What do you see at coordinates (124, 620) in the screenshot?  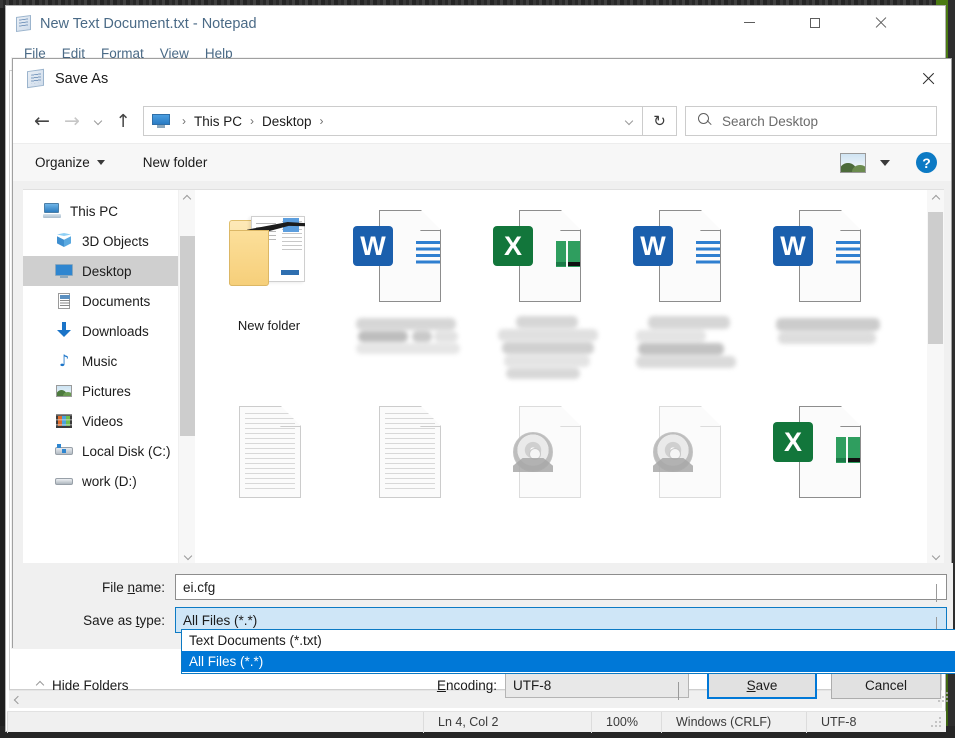 I see `save-as-type-label: Save as type:` at bounding box center [124, 620].